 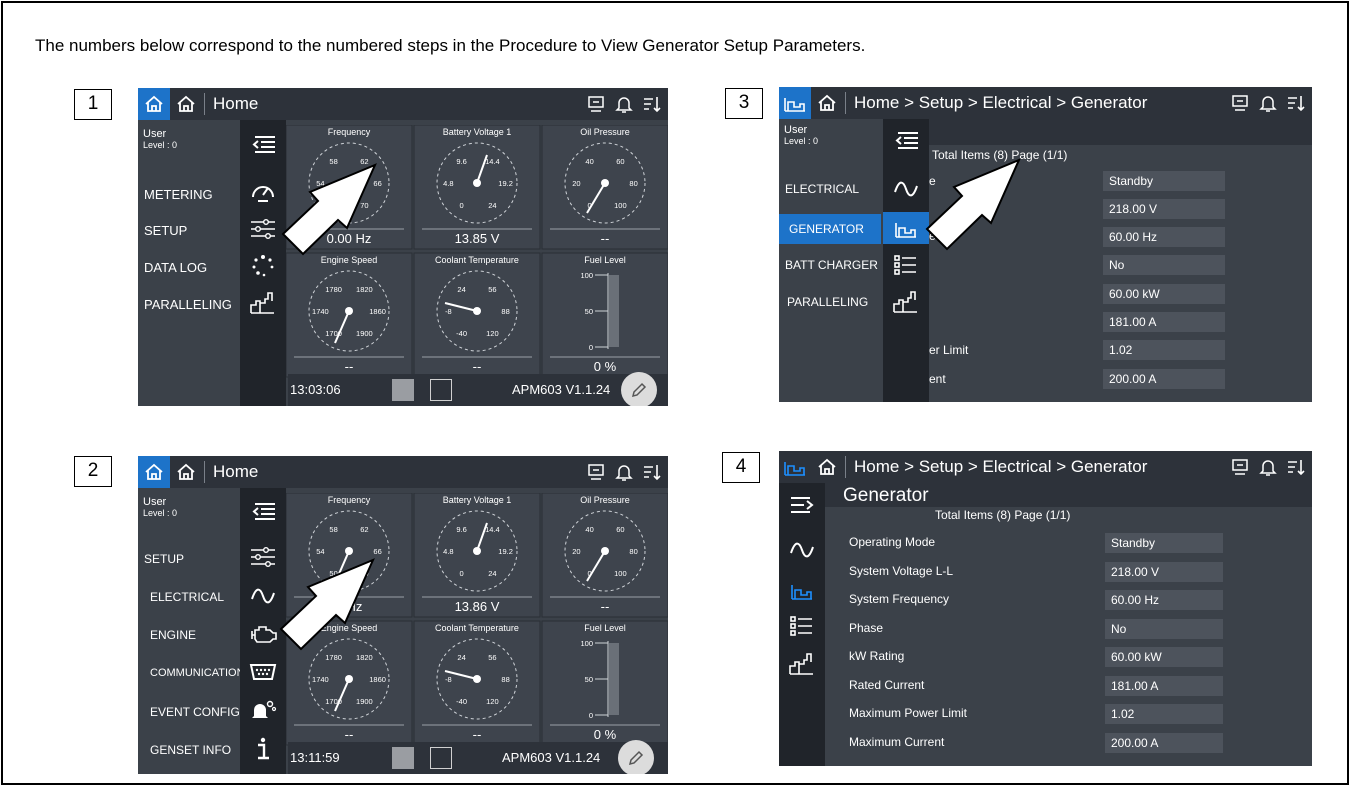 I want to click on param-label: Maximum Power Limit, so click(x=908, y=713).